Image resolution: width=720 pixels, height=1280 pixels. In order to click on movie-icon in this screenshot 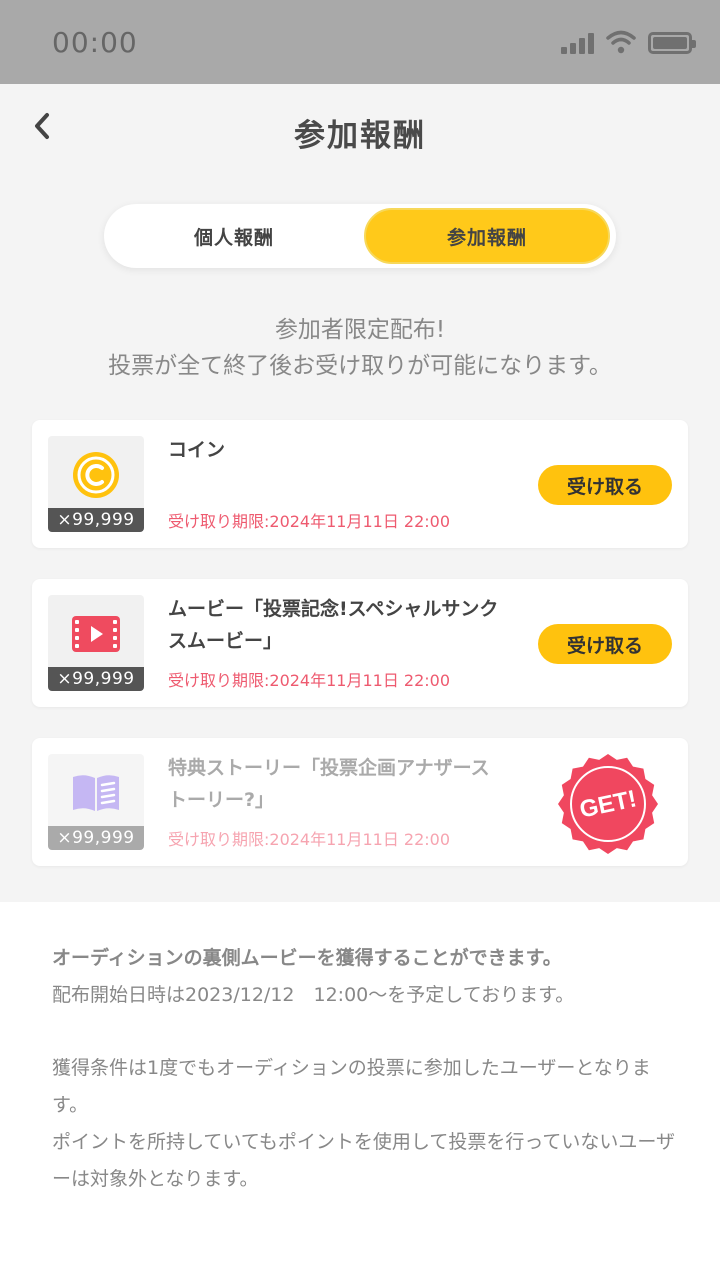, I will do `click(96, 634)`.